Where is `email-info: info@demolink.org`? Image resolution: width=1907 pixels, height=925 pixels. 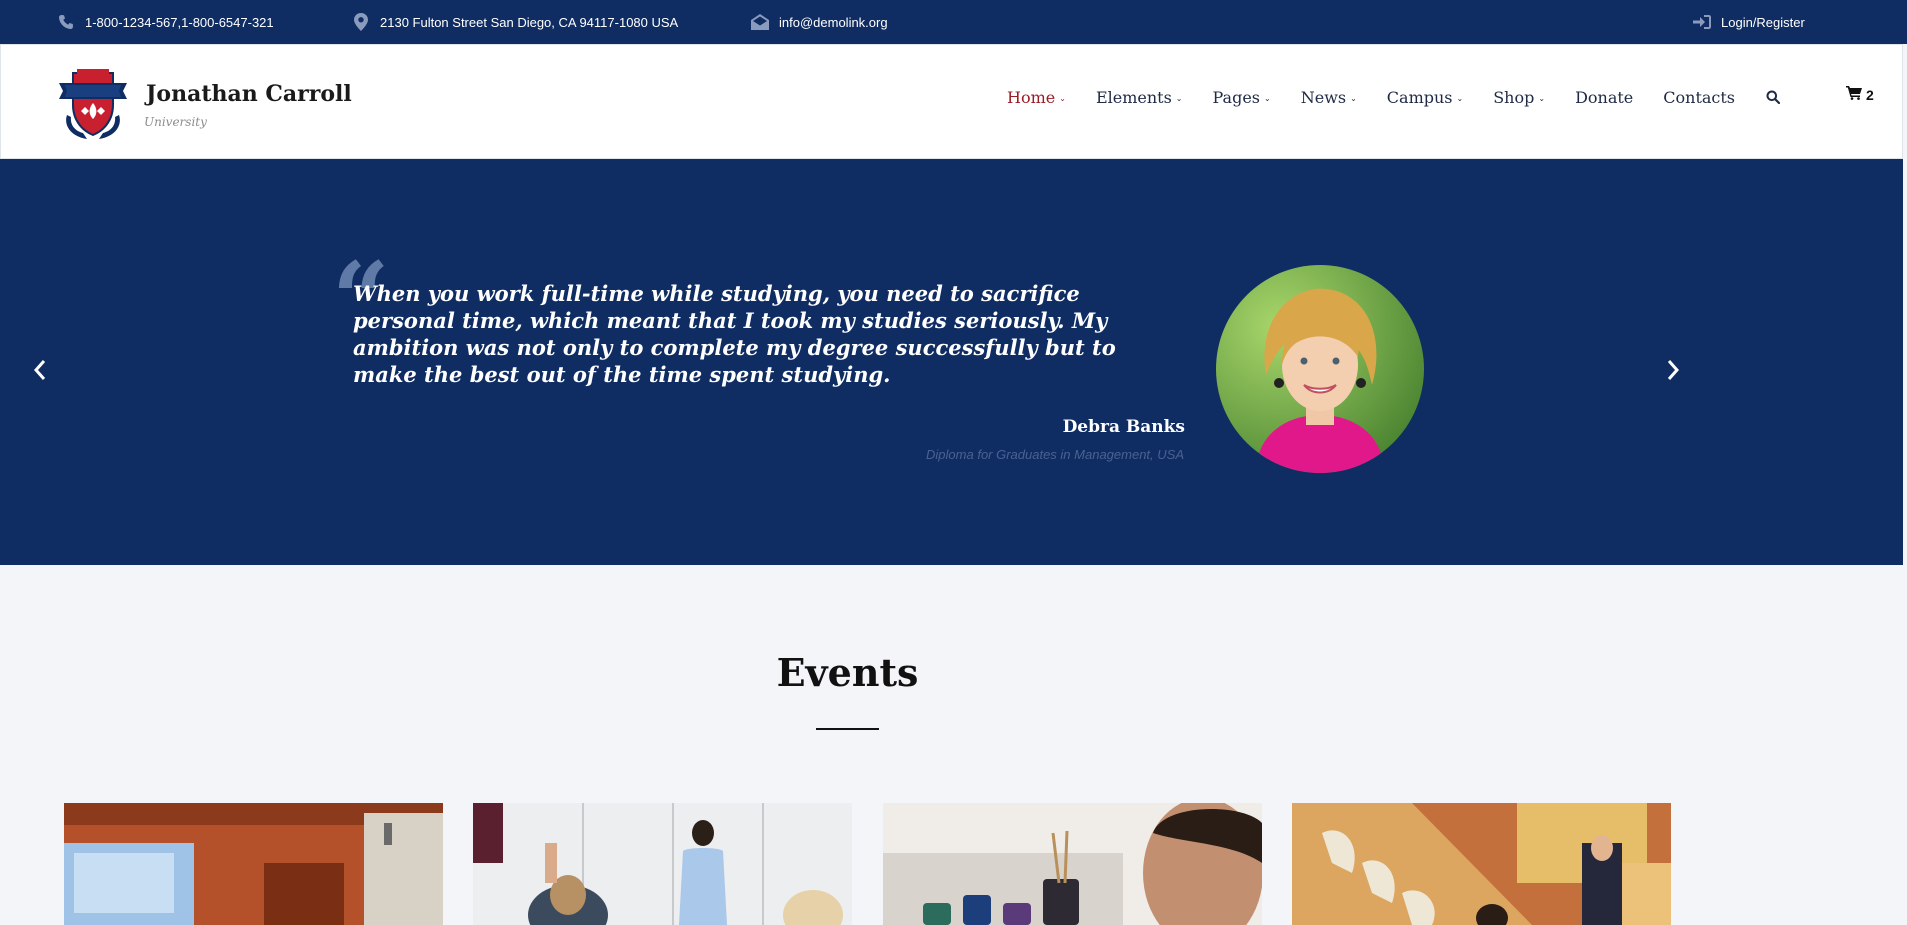 email-info: info@demolink.org is located at coordinates (819, 22).